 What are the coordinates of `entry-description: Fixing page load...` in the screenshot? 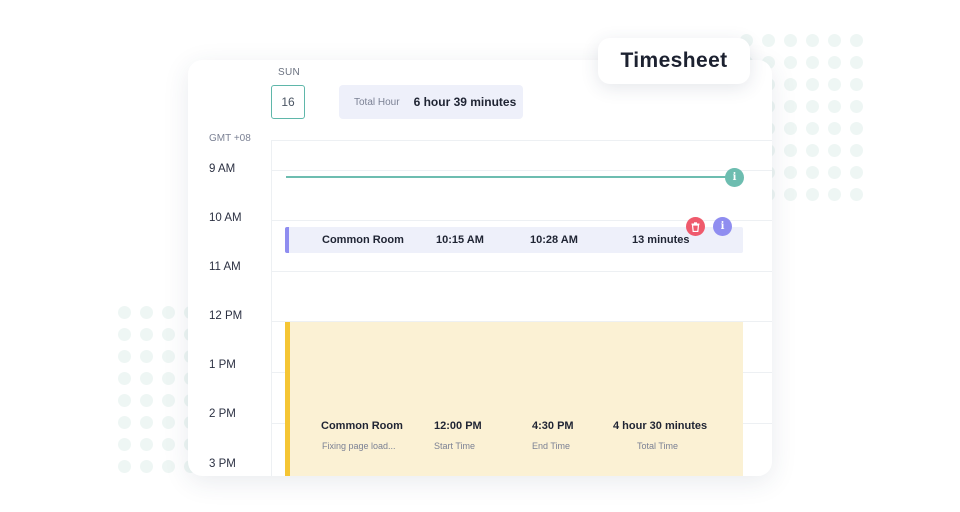 It's located at (359, 446).